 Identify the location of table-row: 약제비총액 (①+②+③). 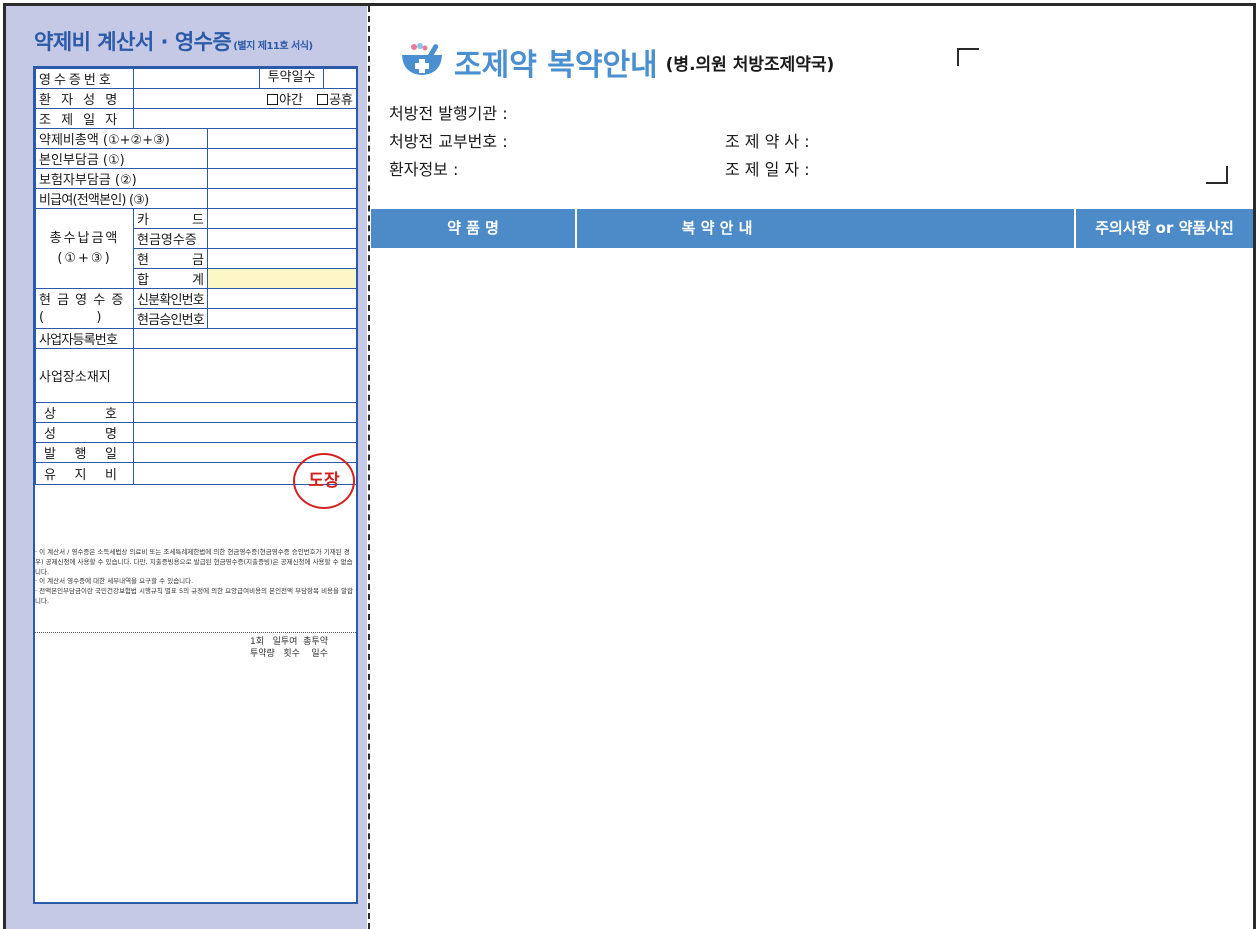
(196, 138).